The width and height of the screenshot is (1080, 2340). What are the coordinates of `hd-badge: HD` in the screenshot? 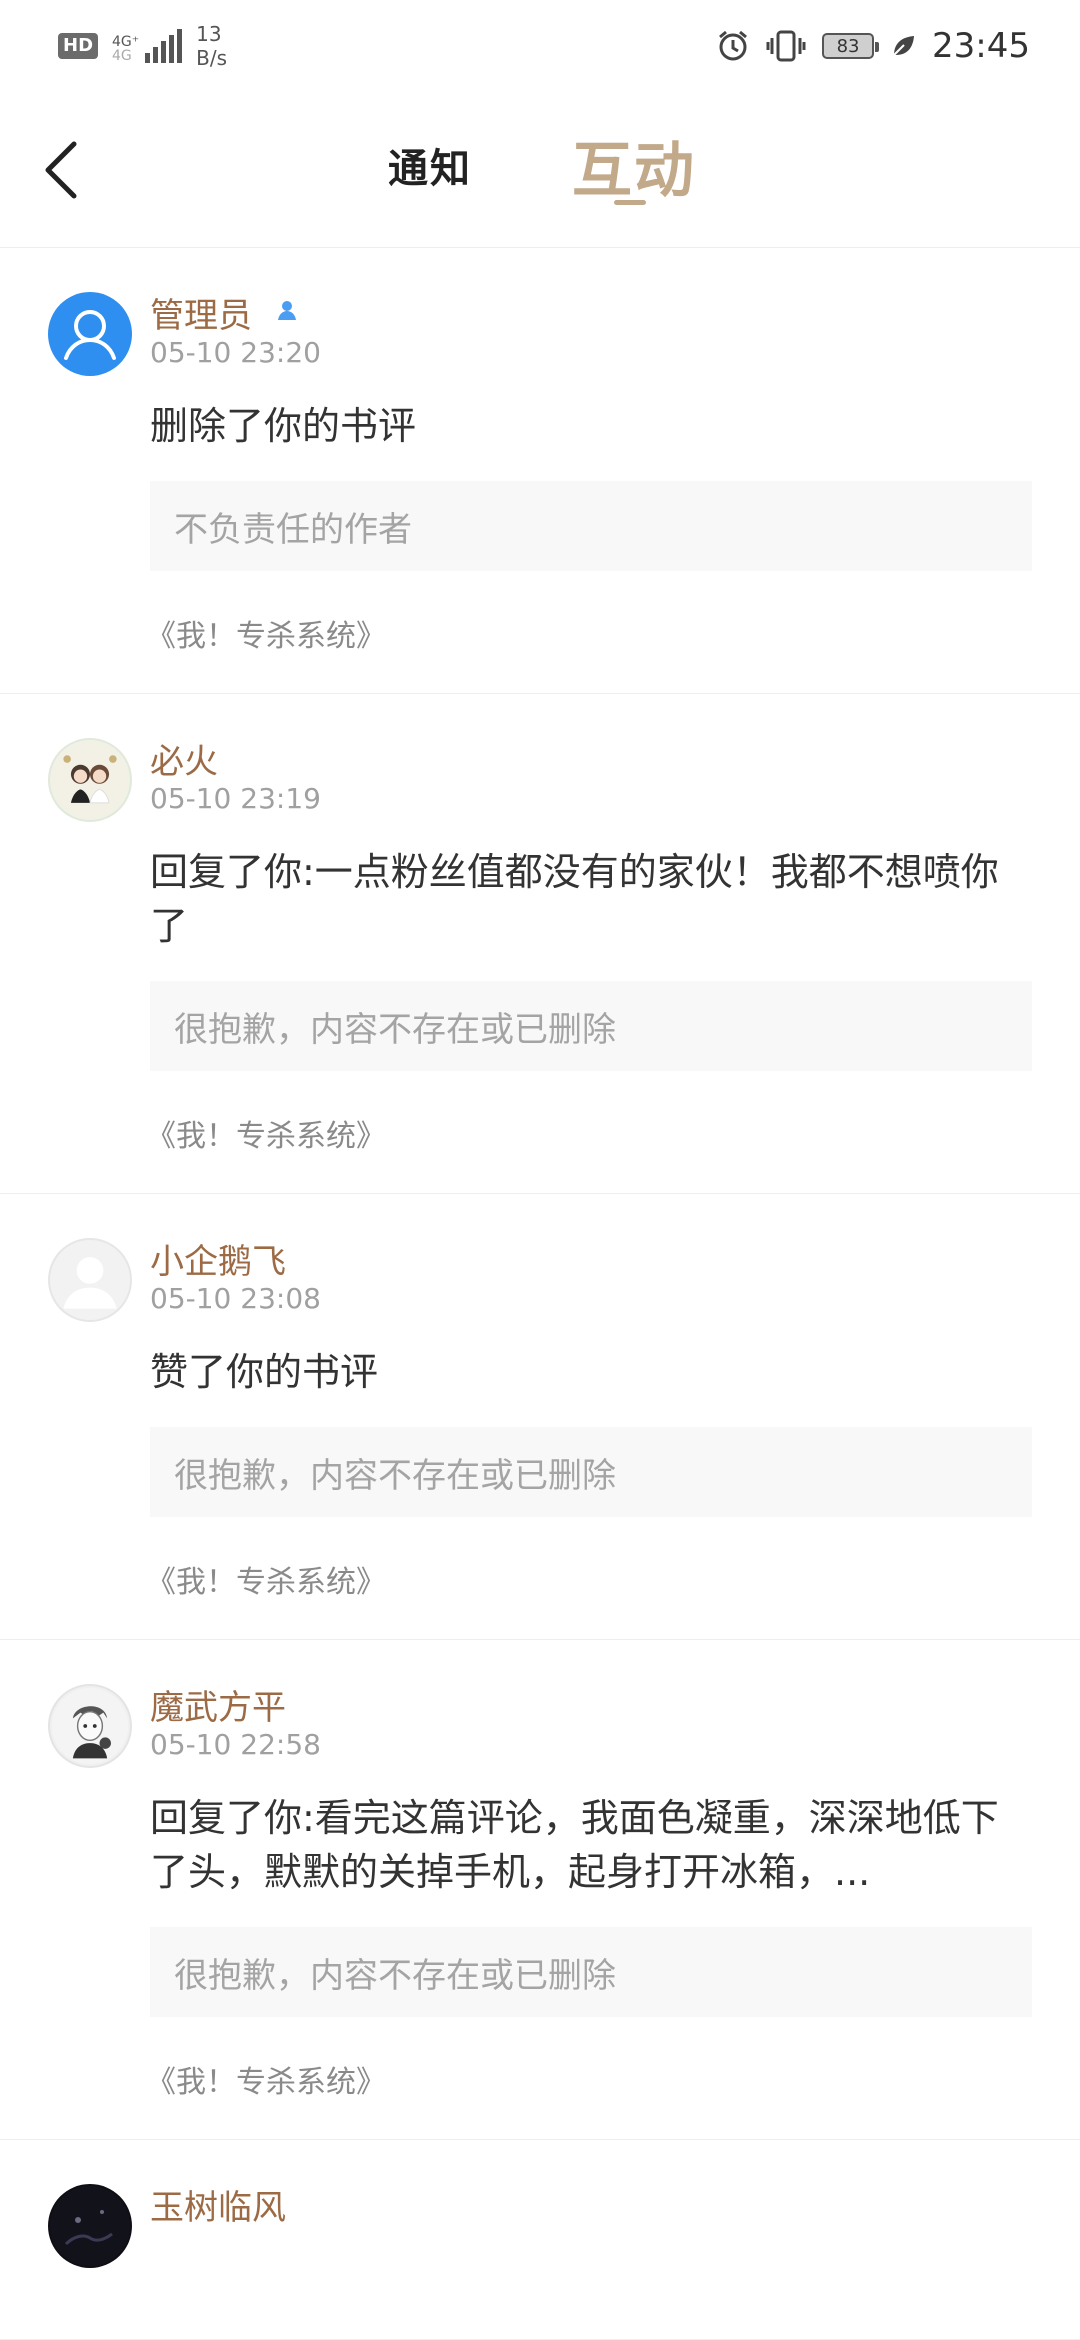 It's located at (78, 46).